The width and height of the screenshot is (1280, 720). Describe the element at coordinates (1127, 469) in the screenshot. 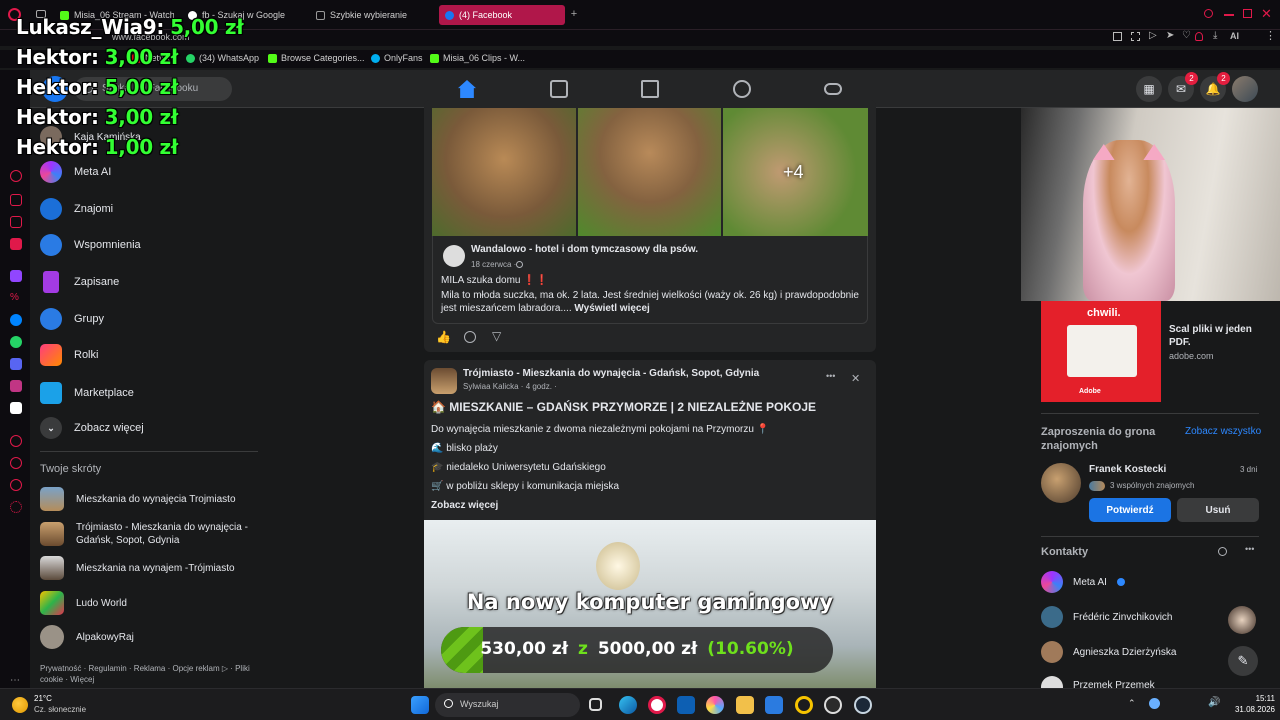

I see `friend-name: Franek Kostecki` at that location.